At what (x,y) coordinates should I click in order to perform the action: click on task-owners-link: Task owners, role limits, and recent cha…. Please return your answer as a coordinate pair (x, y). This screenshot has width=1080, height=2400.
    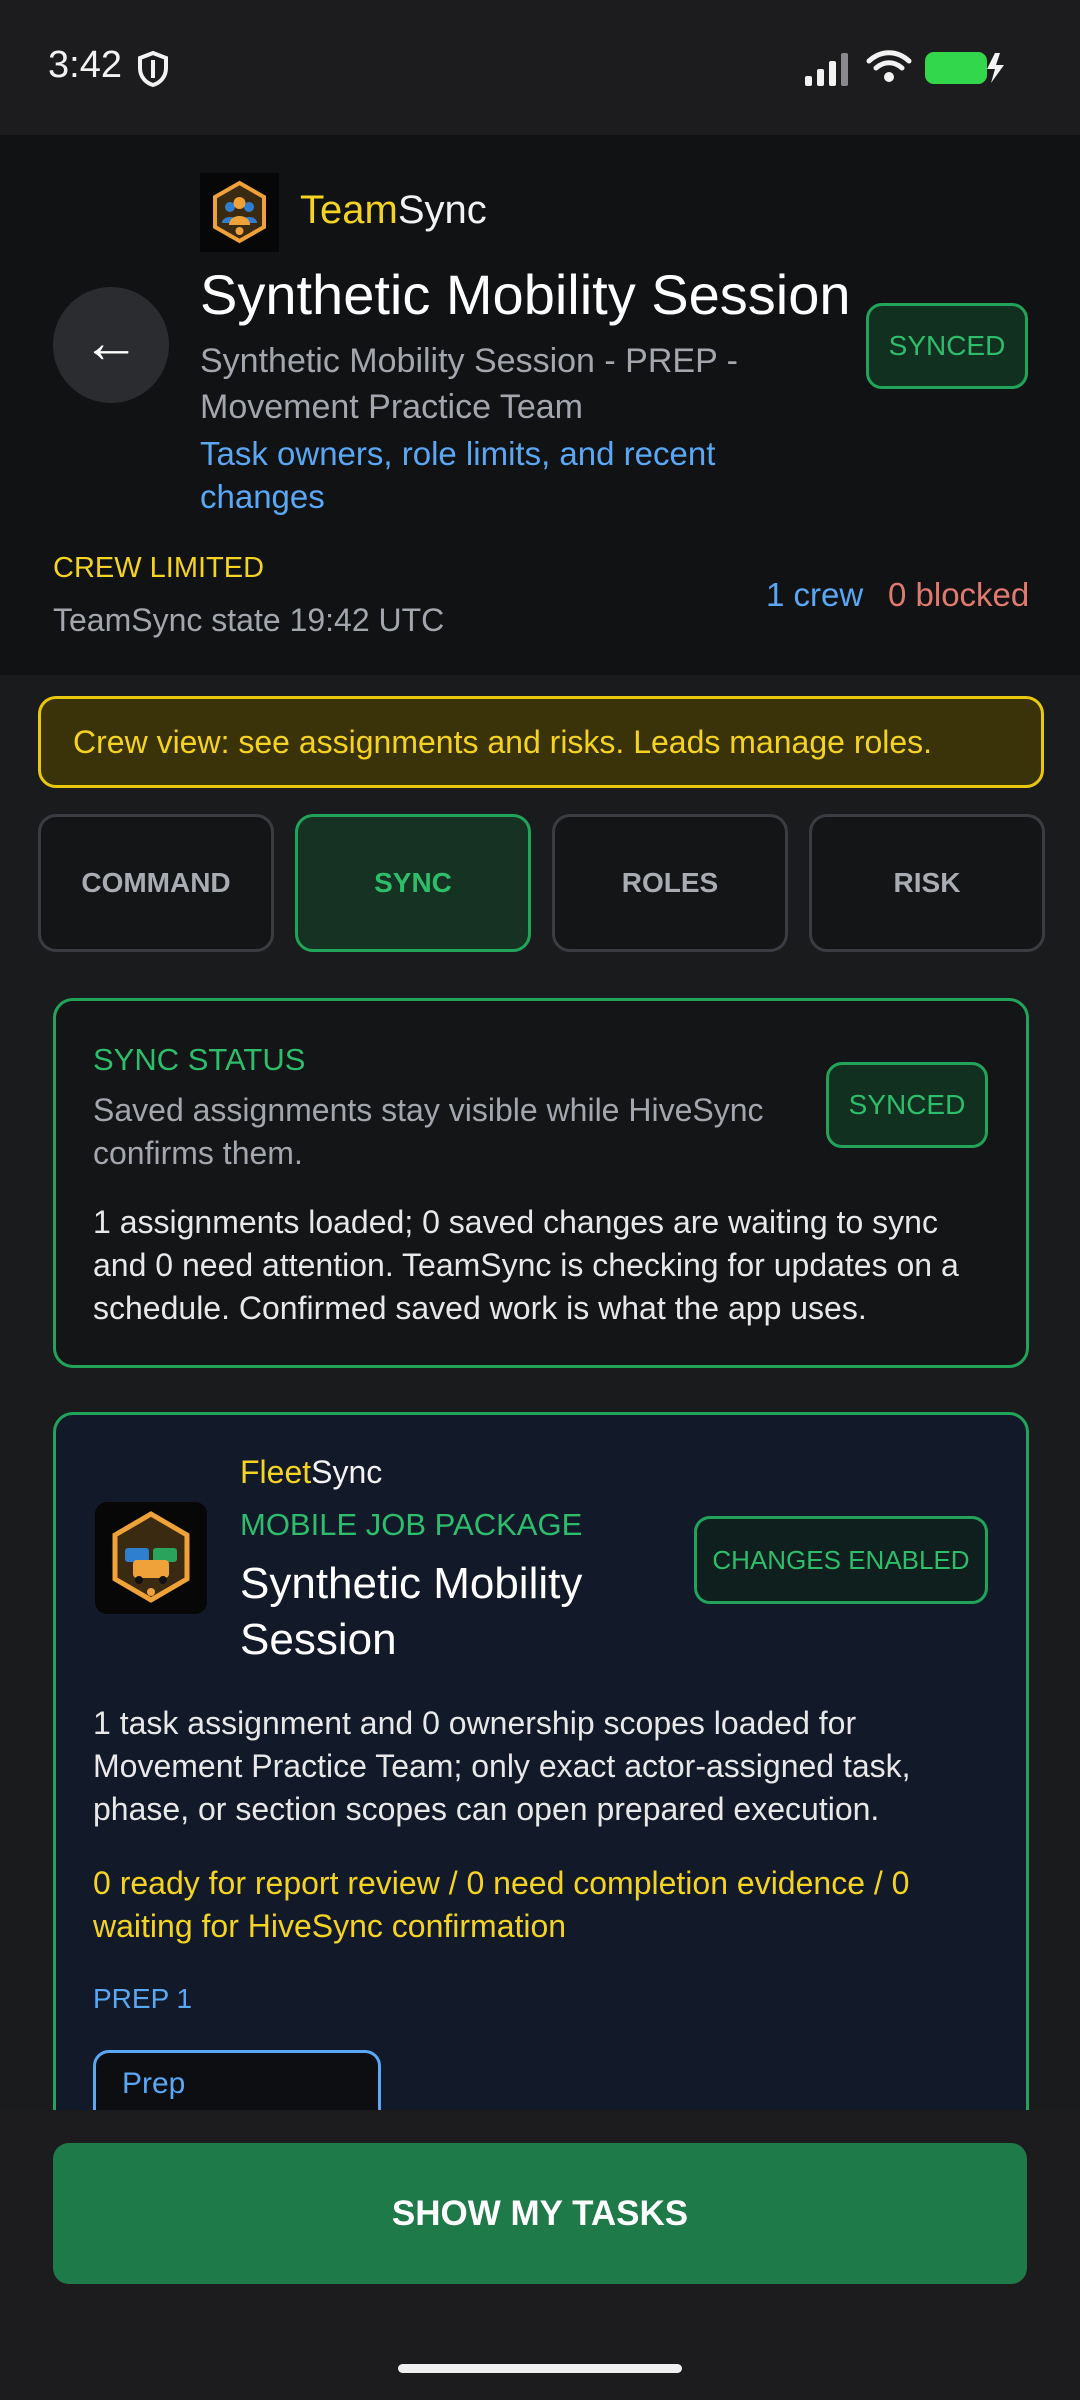
    Looking at the image, I should click on (500, 475).